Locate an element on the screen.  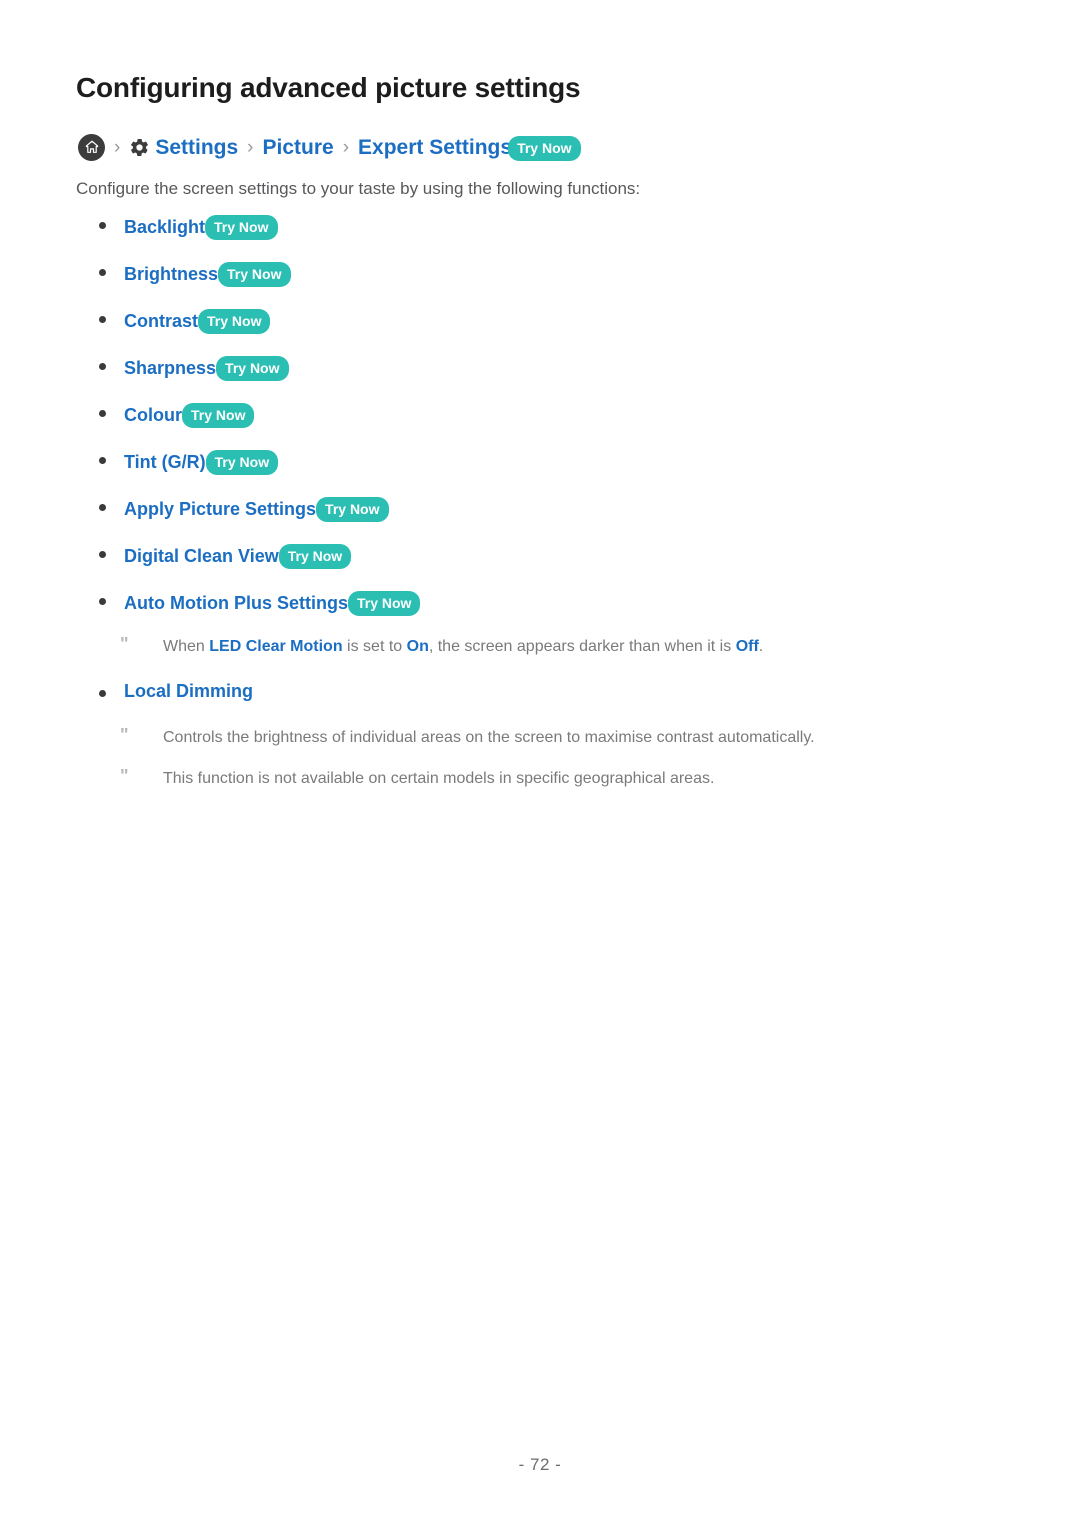
note-segment: . is located at coordinates (761, 646).